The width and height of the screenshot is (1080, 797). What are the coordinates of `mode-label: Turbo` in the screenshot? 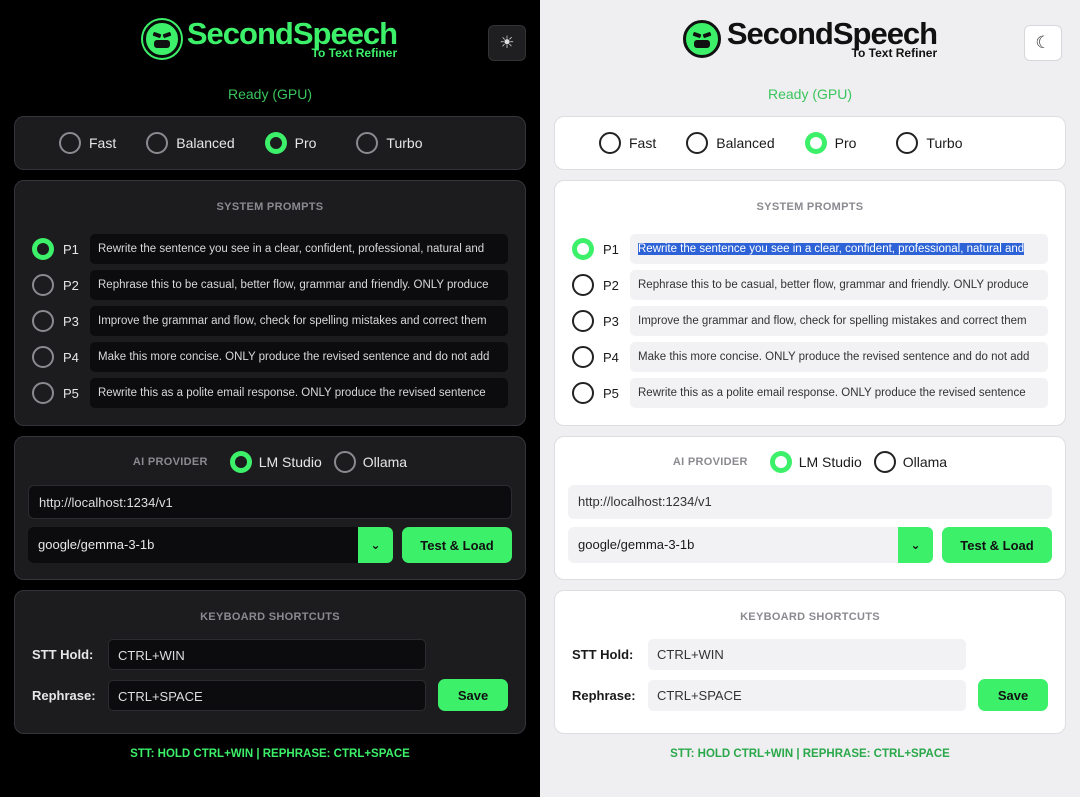 It's located at (944, 143).